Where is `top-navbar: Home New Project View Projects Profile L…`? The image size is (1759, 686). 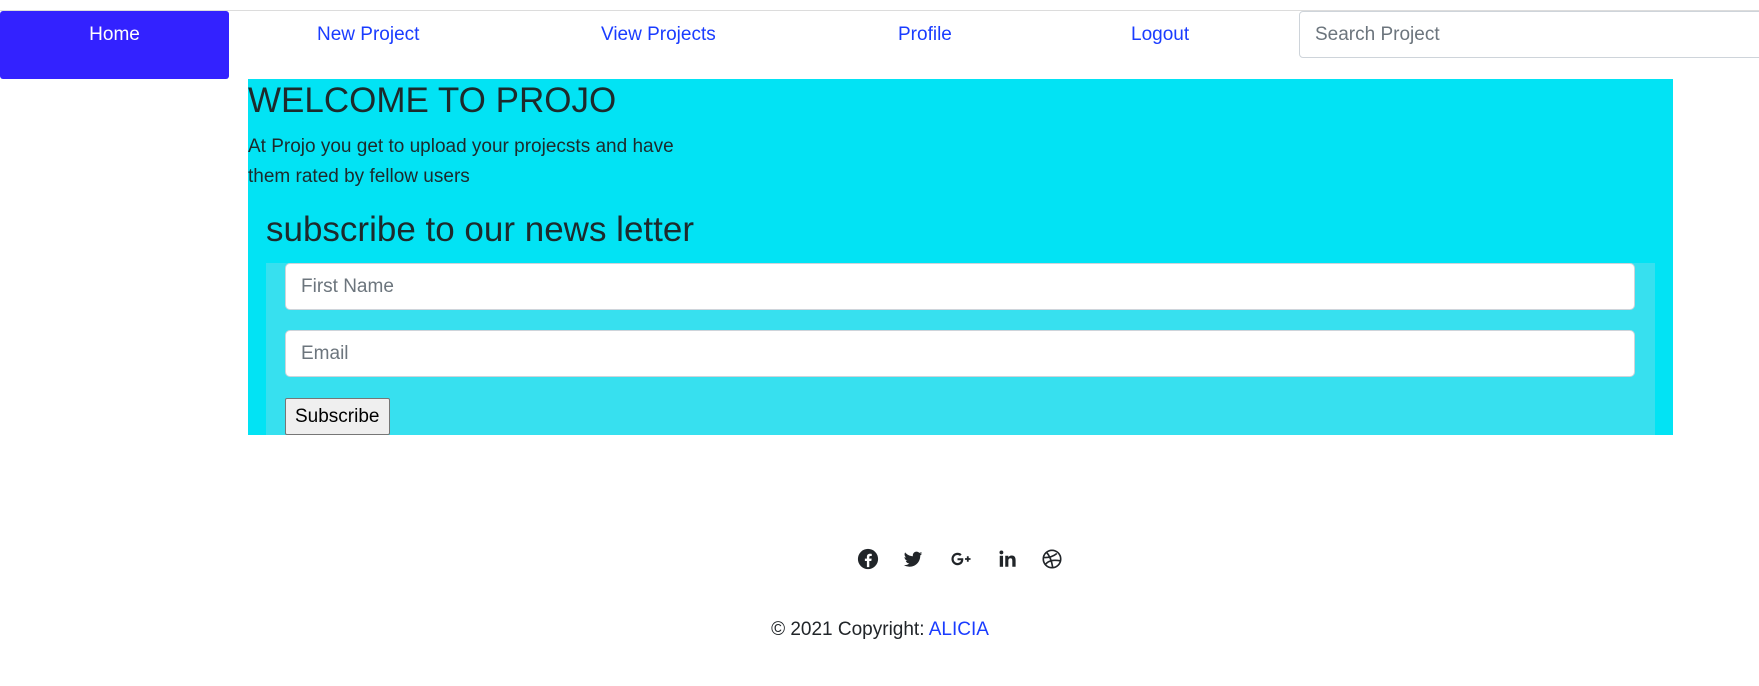
top-navbar: Home New Project View Projects Profile L… is located at coordinates (879, 40).